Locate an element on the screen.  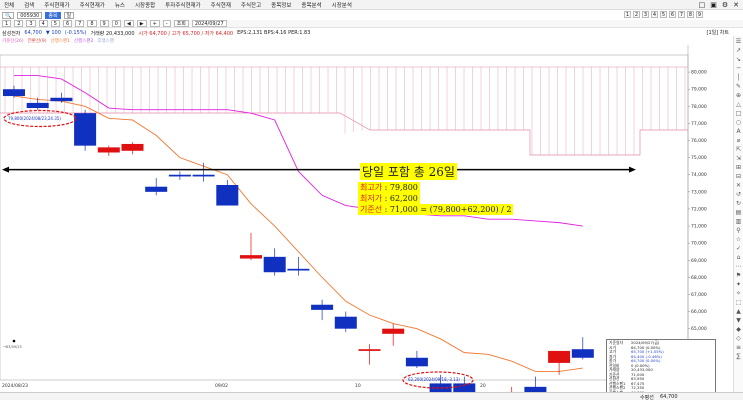
menu-item-11: 시장분석 is located at coordinates (342, 5).